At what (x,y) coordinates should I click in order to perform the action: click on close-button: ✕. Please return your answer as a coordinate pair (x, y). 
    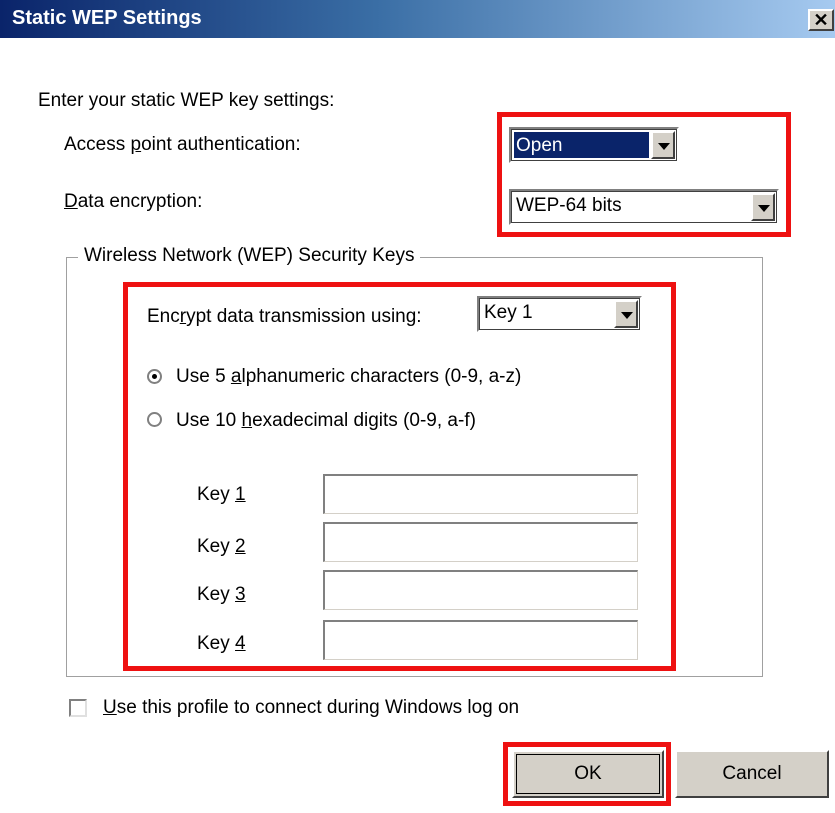
    Looking at the image, I should click on (821, 20).